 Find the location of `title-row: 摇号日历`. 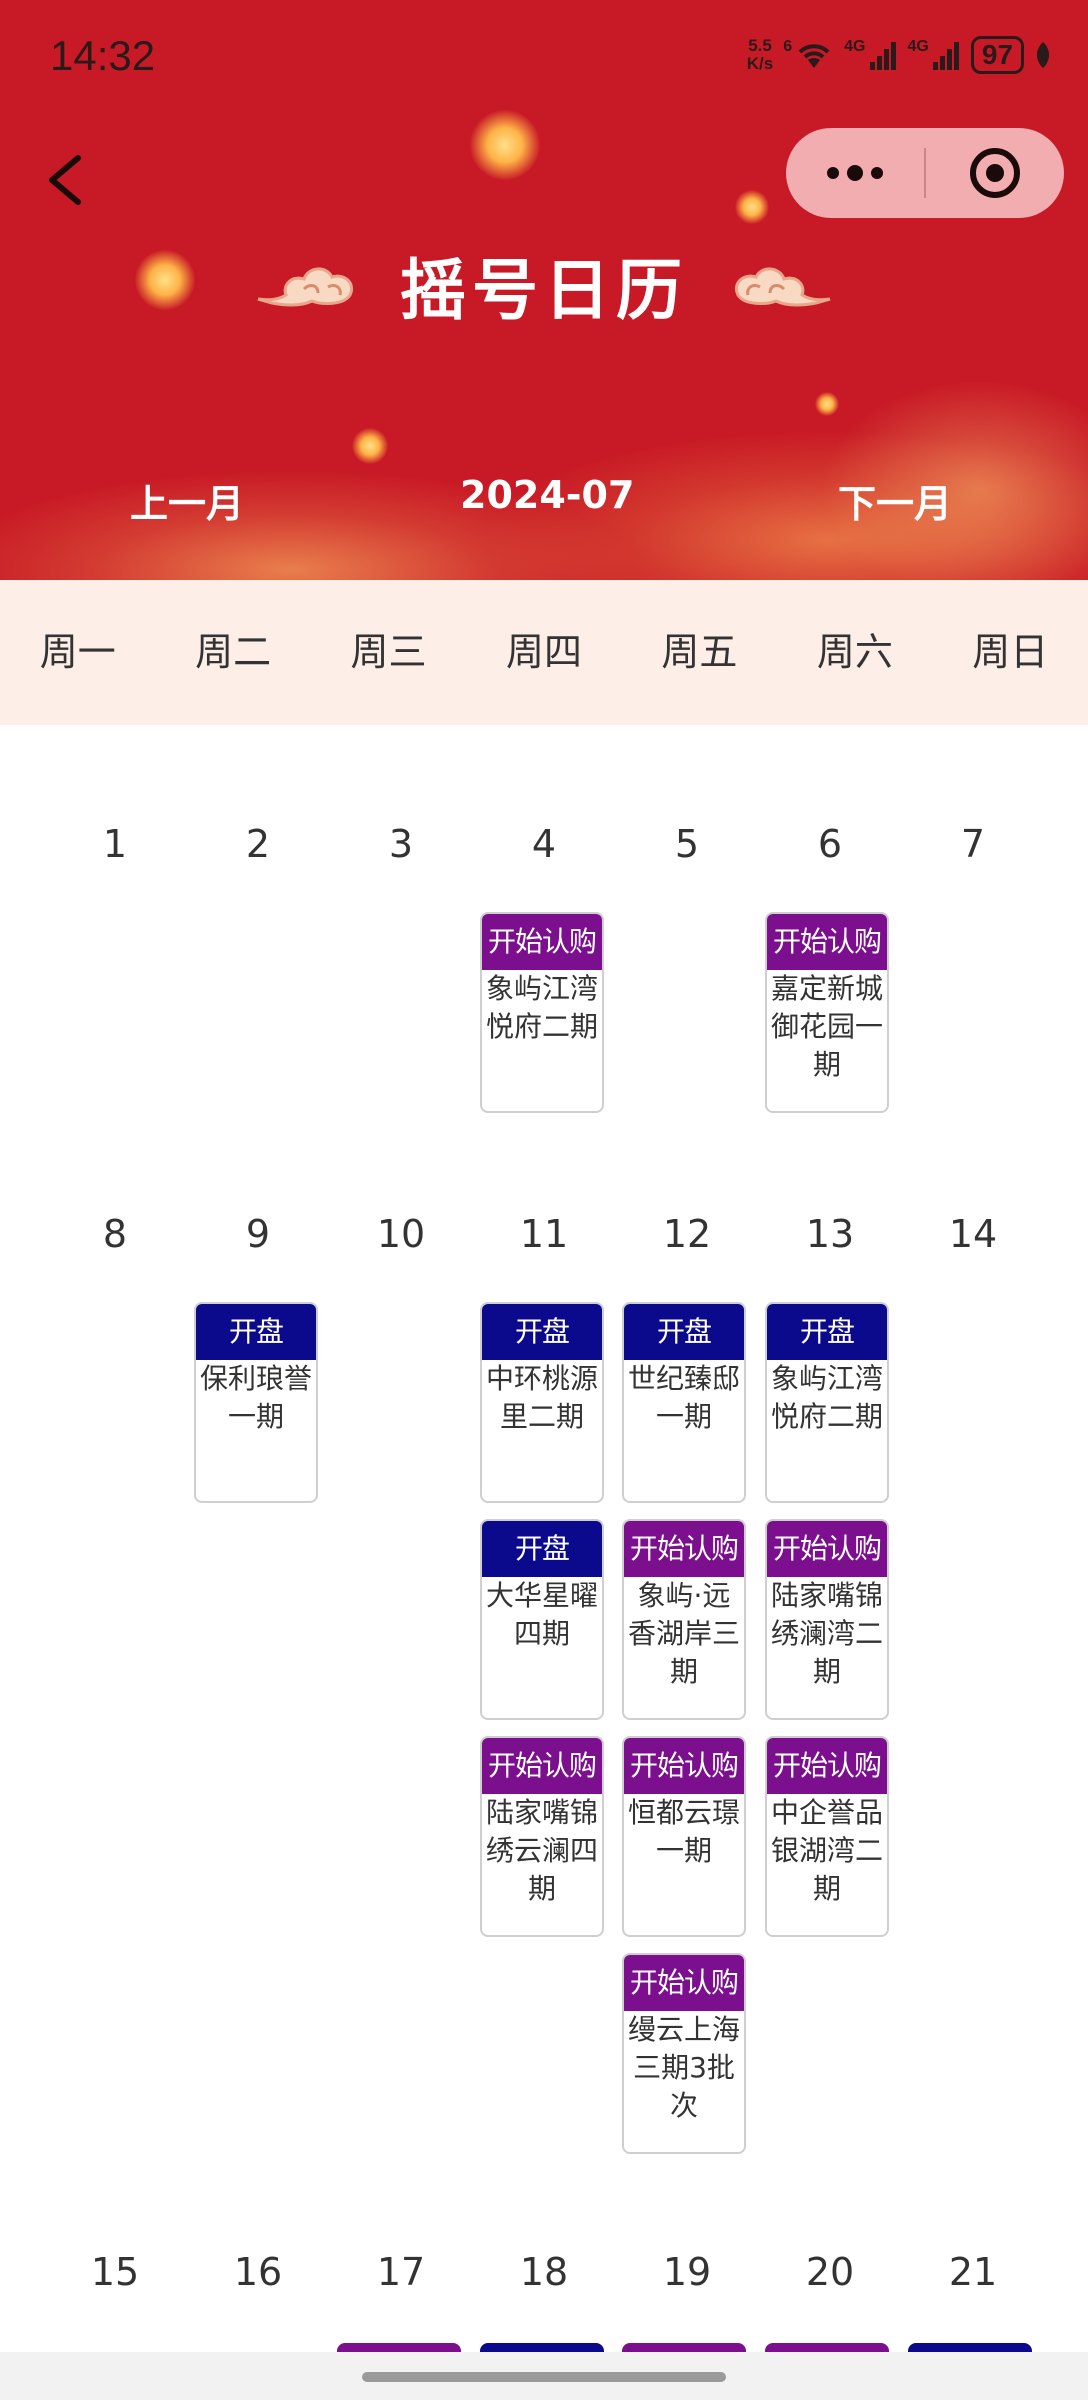

title-row: 摇号日历 is located at coordinates (544, 285).